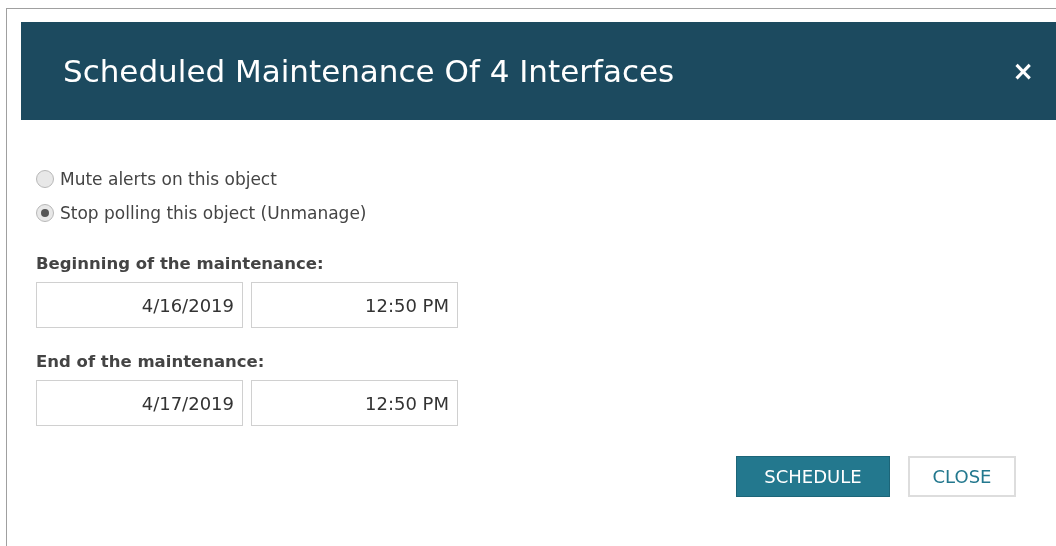  What do you see at coordinates (139, 305) in the screenshot?
I see `date-field: 4/16/2019` at bounding box center [139, 305].